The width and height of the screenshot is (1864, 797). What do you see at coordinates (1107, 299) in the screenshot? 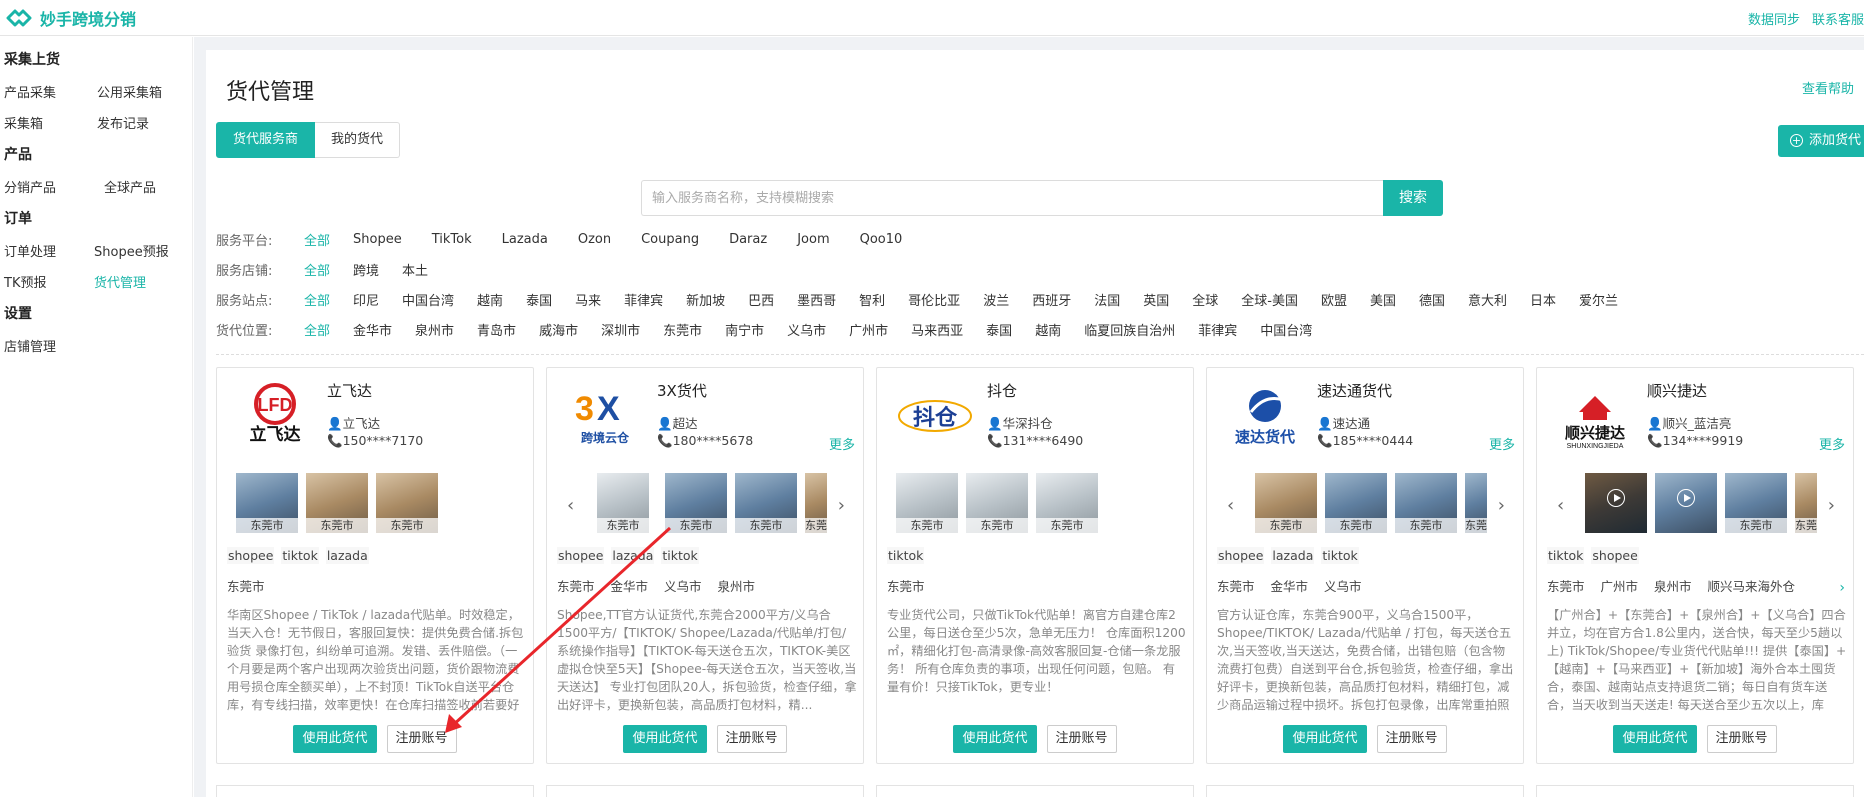
I see `filter-option: 法国` at bounding box center [1107, 299].